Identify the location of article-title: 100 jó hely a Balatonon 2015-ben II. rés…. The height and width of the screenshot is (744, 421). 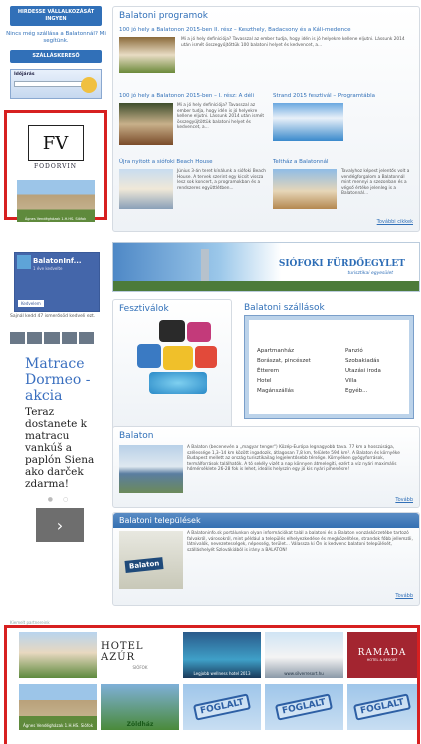
(267, 30).